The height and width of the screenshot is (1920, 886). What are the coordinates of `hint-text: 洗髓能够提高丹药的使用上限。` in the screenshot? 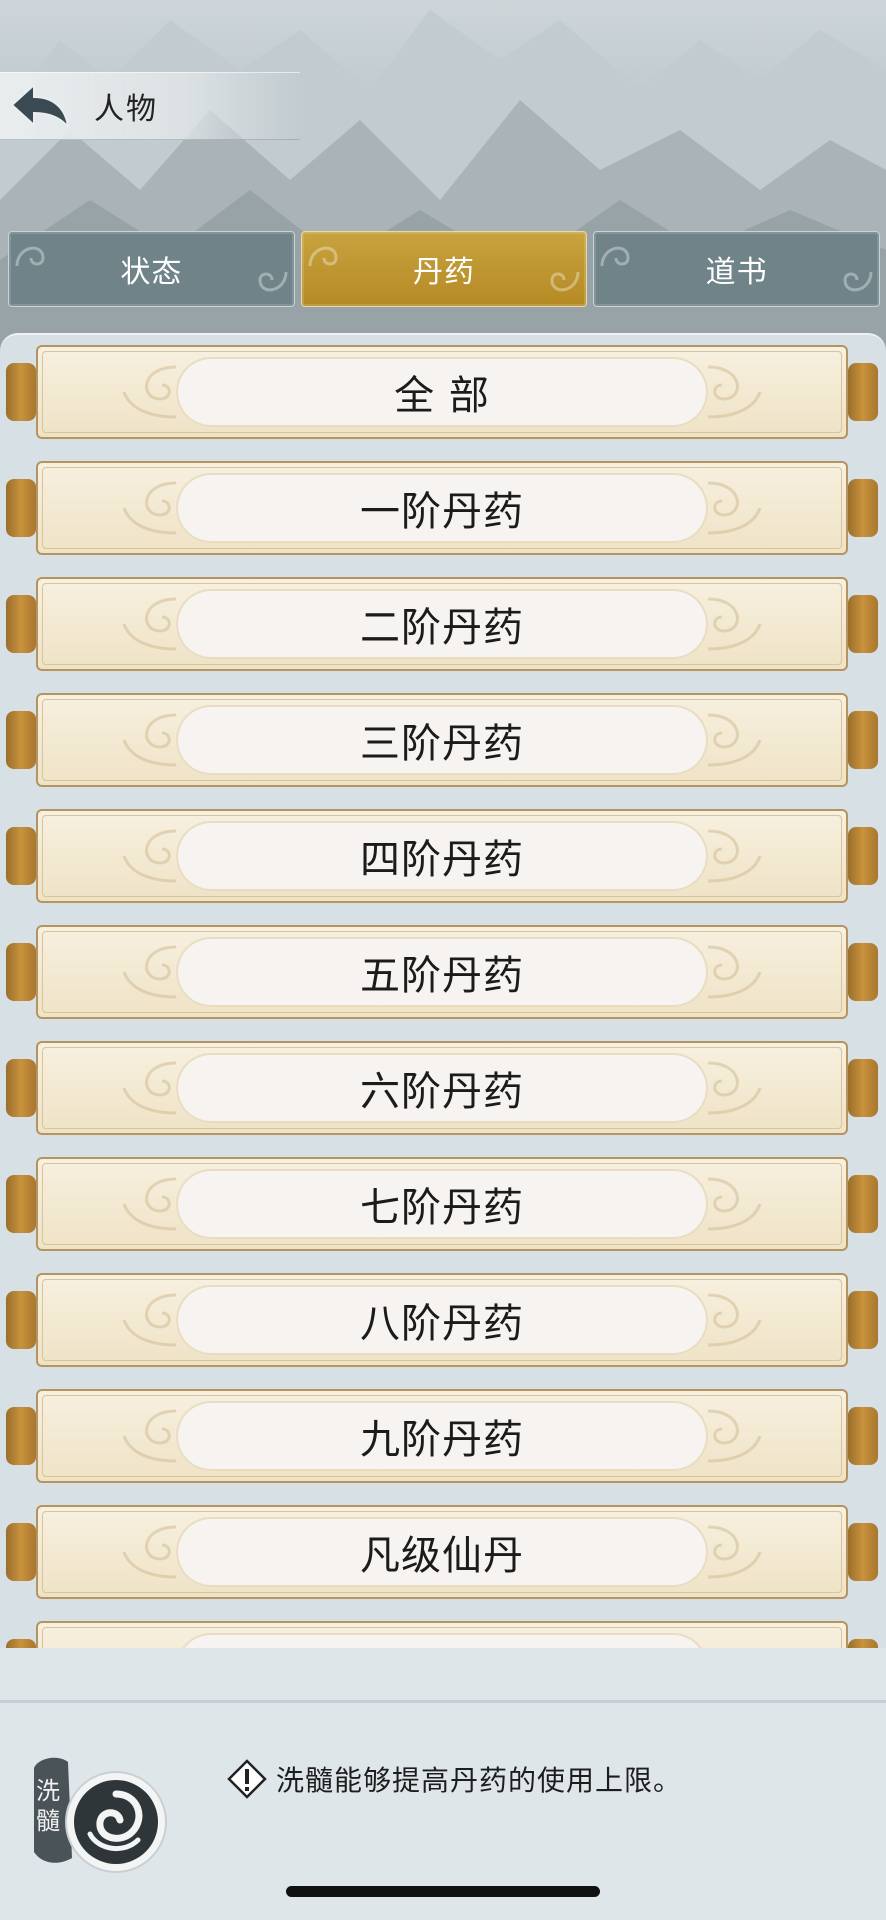 It's located at (479, 1780).